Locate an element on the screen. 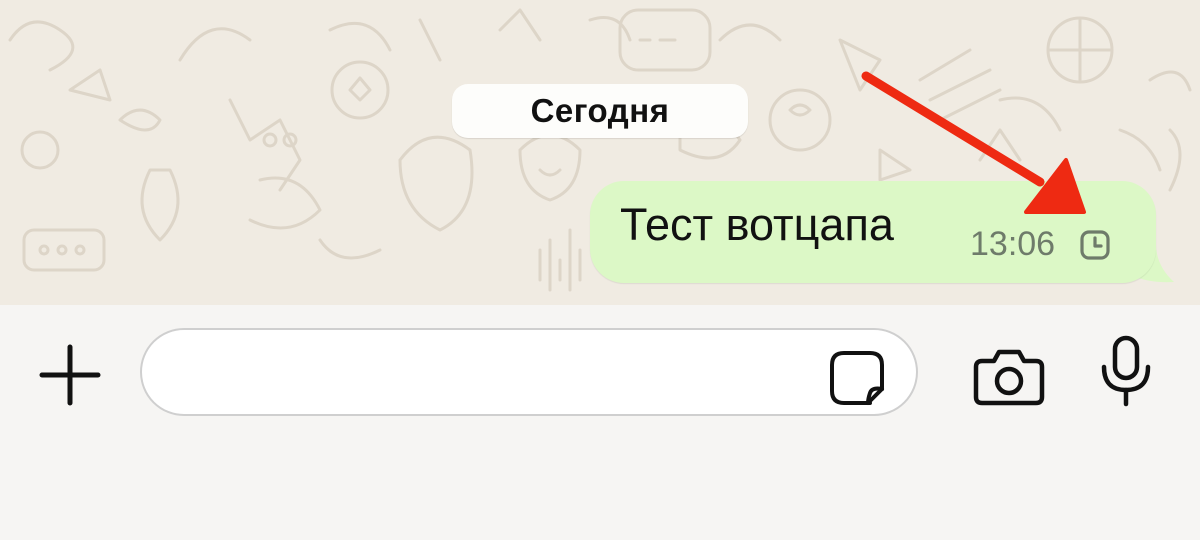 The width and height of the screenshot is (1200, 540). outgoing-message-bubble: Тест вотцапа 13:06 is located at coordinates (873, 232).